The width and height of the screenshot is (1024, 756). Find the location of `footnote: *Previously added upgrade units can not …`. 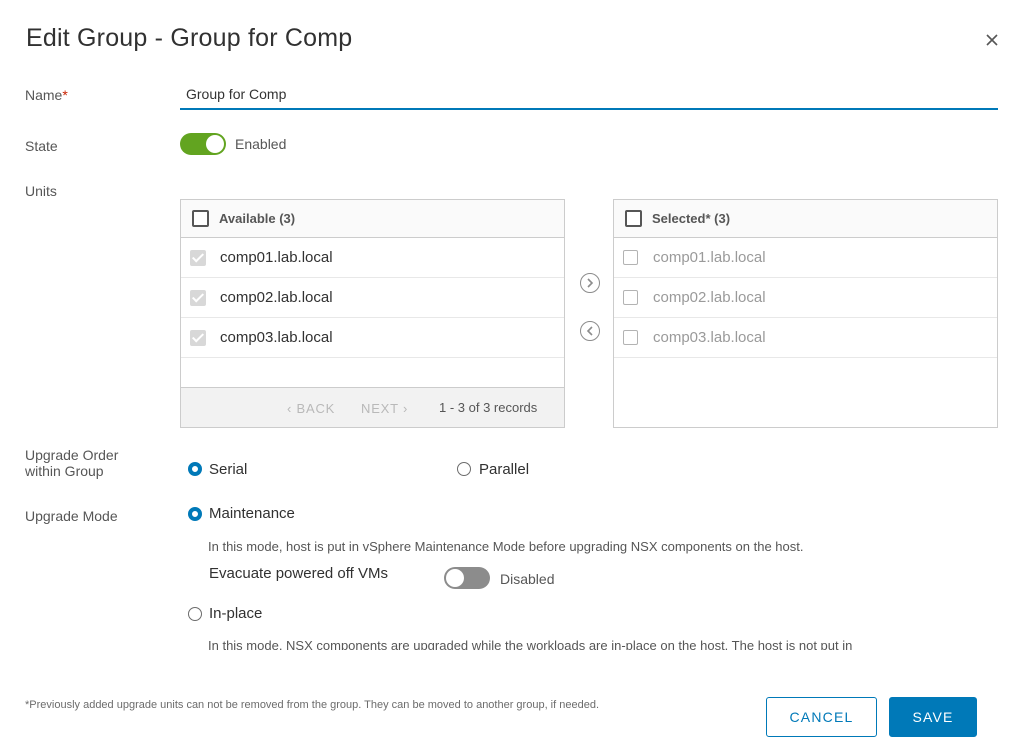

footnote: *Previously added upgrade units can not … is located at coordinates (312, 705).